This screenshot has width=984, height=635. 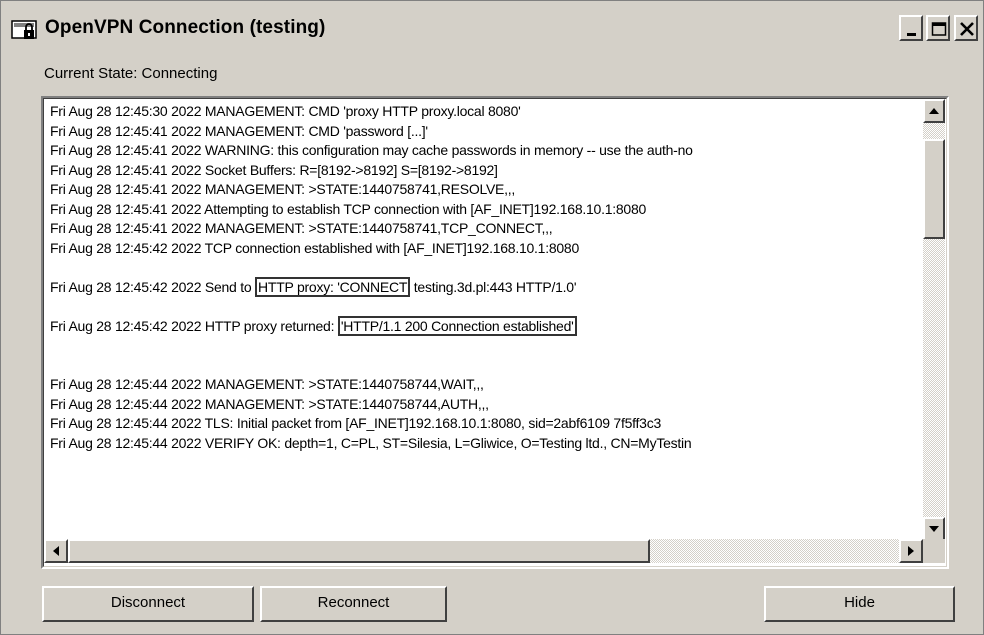 I want to click on hide-button: Hide, so click(x=859, y=604).